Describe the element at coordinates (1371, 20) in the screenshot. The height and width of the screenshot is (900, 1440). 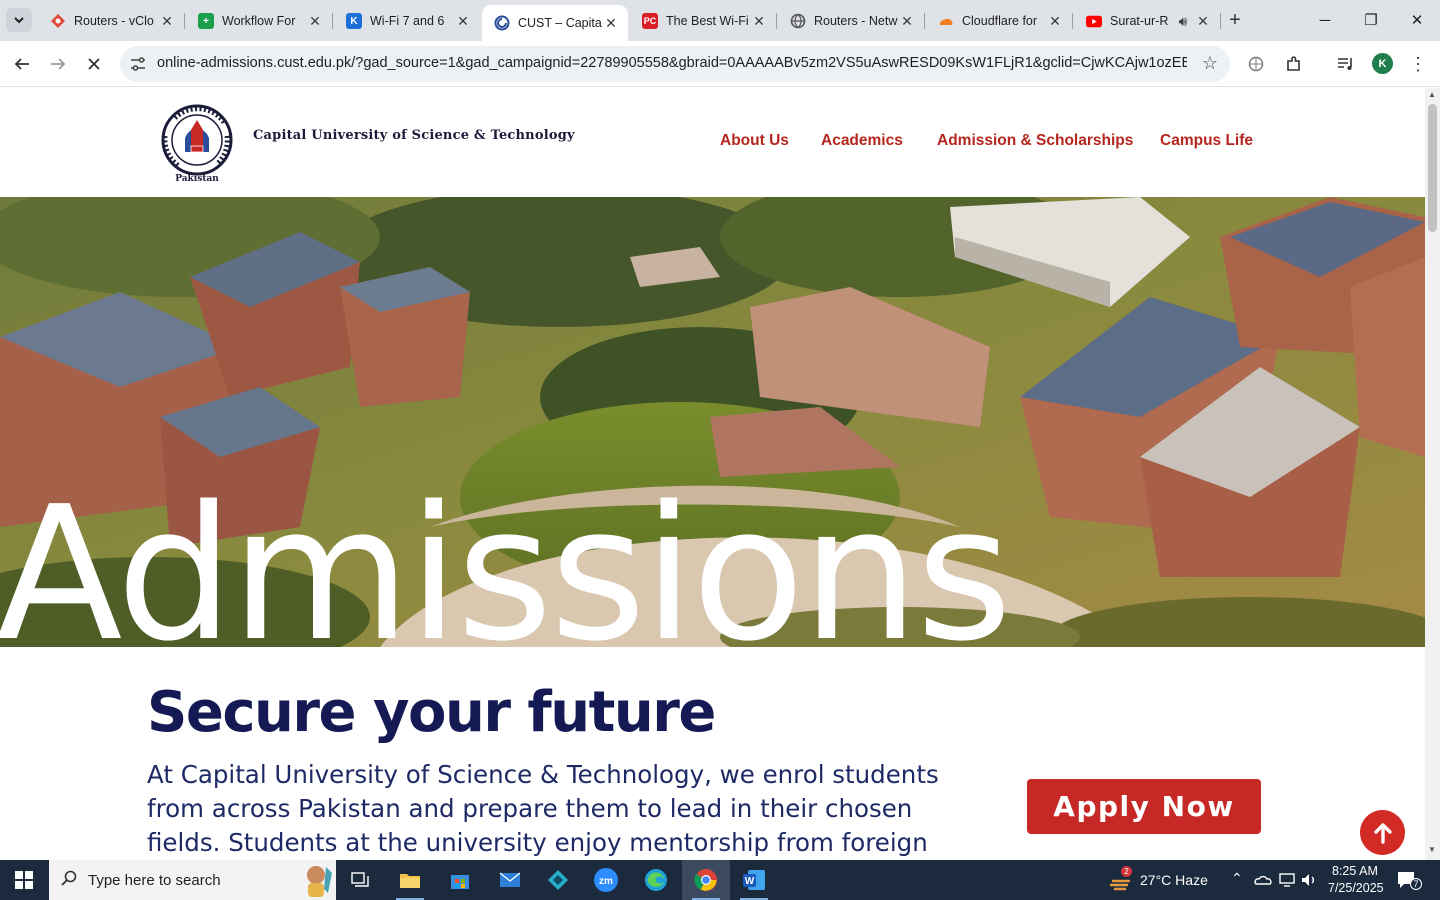
I see `restore-button: ❐` at that location.